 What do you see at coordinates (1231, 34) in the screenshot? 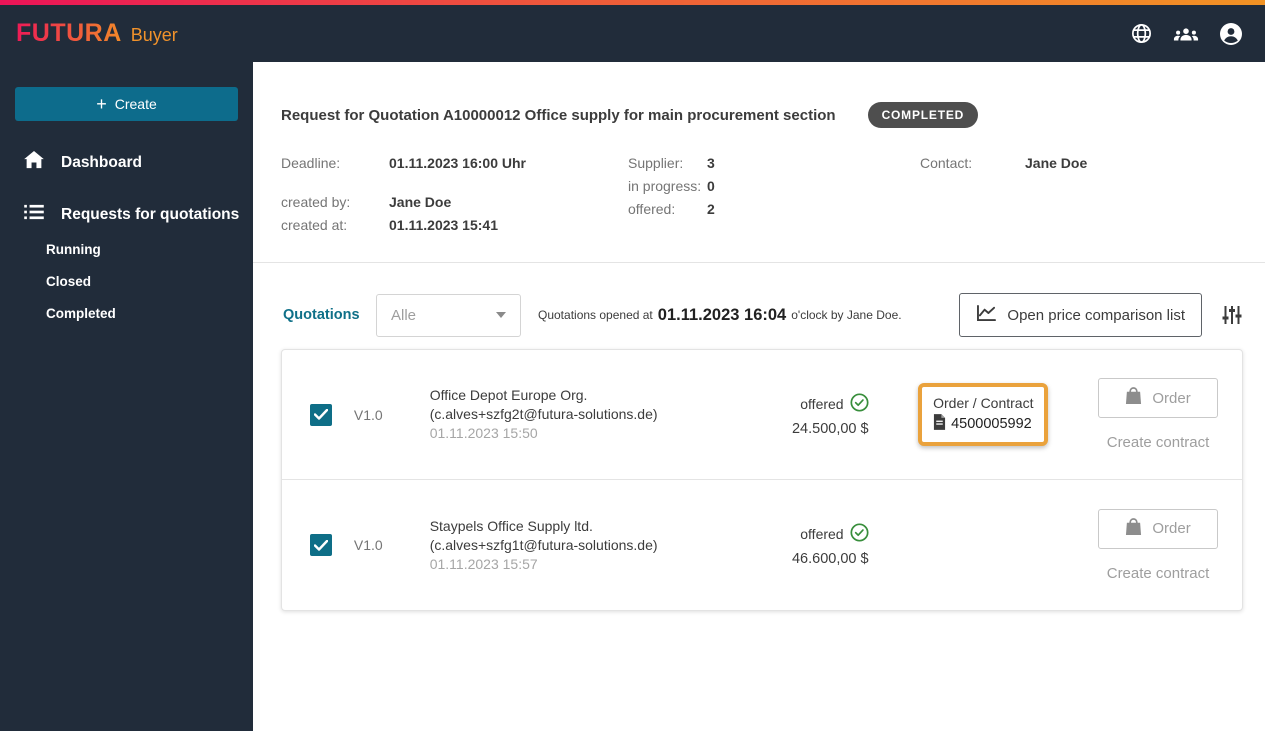
I see `account-icon` at bounding box center [1231, 34].